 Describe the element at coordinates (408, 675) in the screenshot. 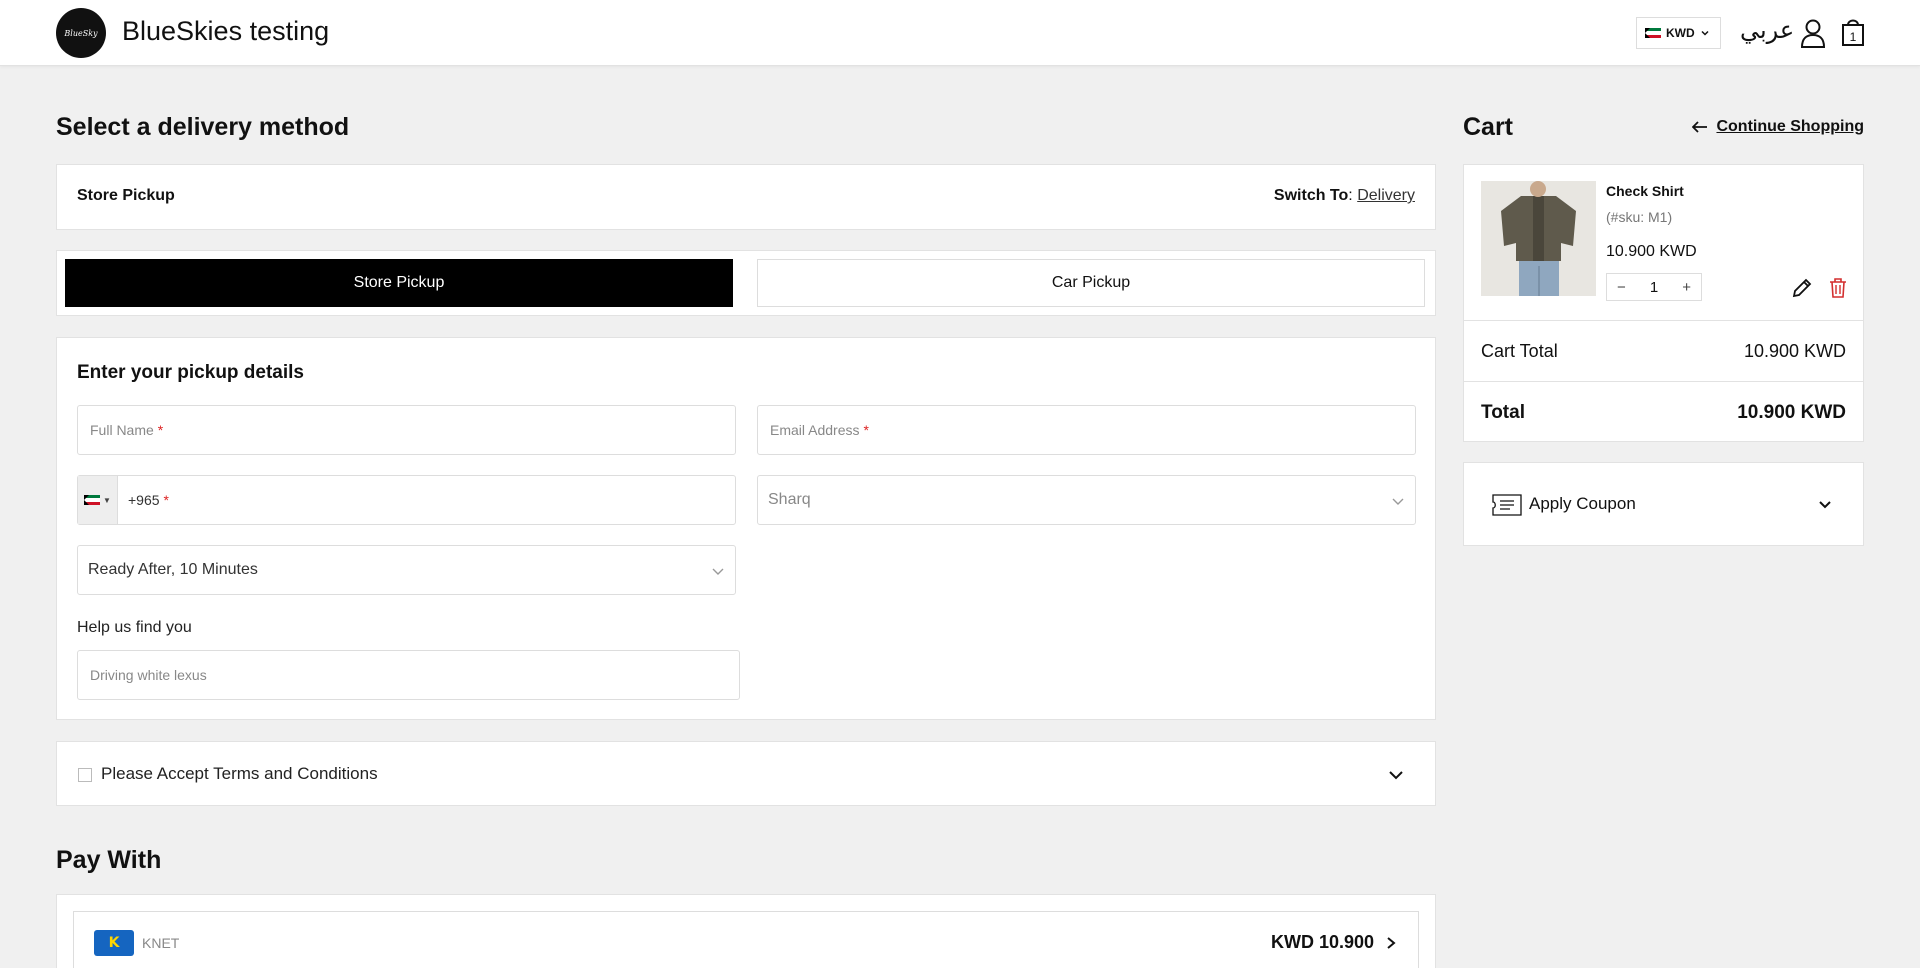

I see `help-find-input: Driving white lexus` at that location.